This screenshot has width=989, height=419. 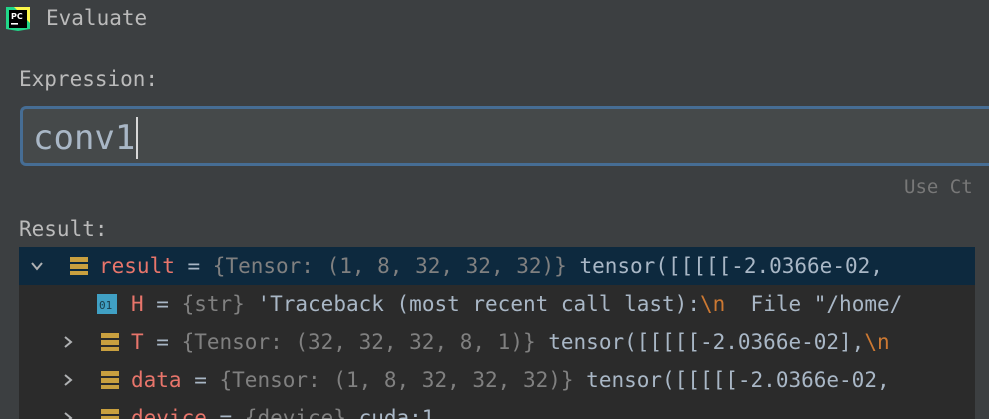 I want to click on svg-text: PC, so click(x=17, y=16).